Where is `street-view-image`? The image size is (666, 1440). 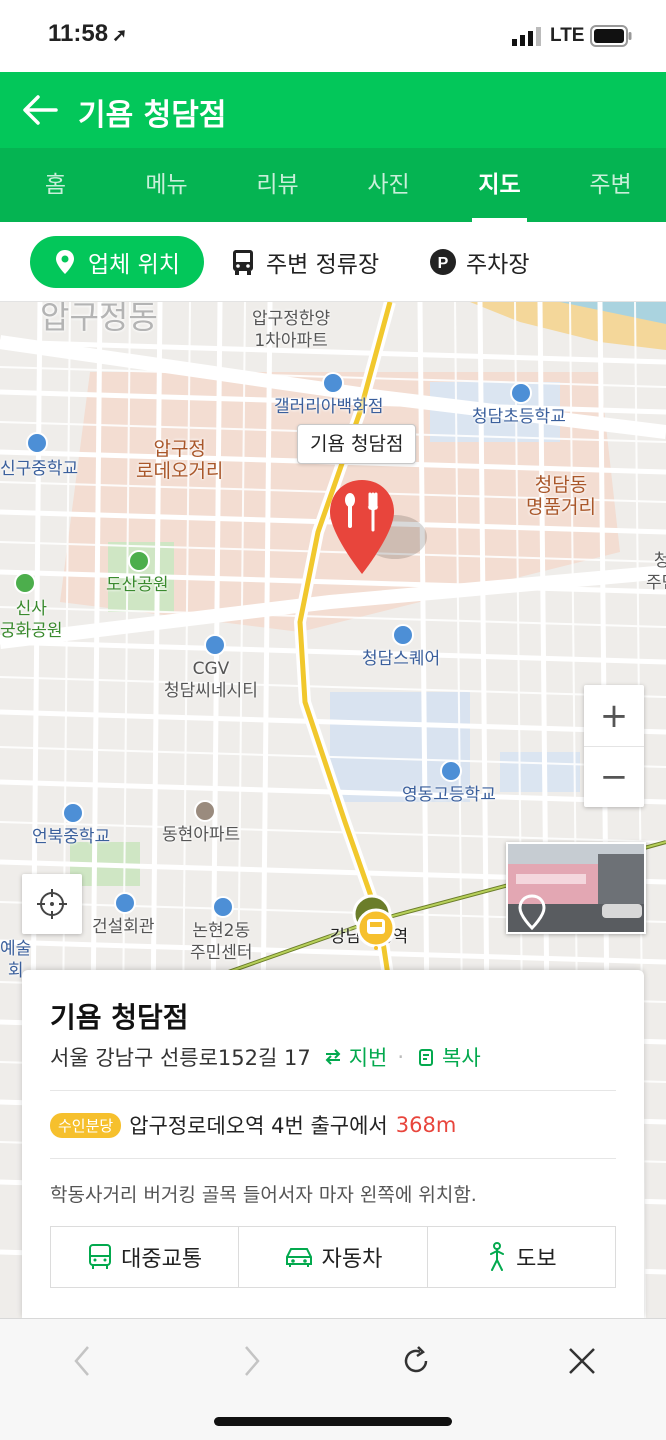
street-view-image is located at coordinates (576, 888).